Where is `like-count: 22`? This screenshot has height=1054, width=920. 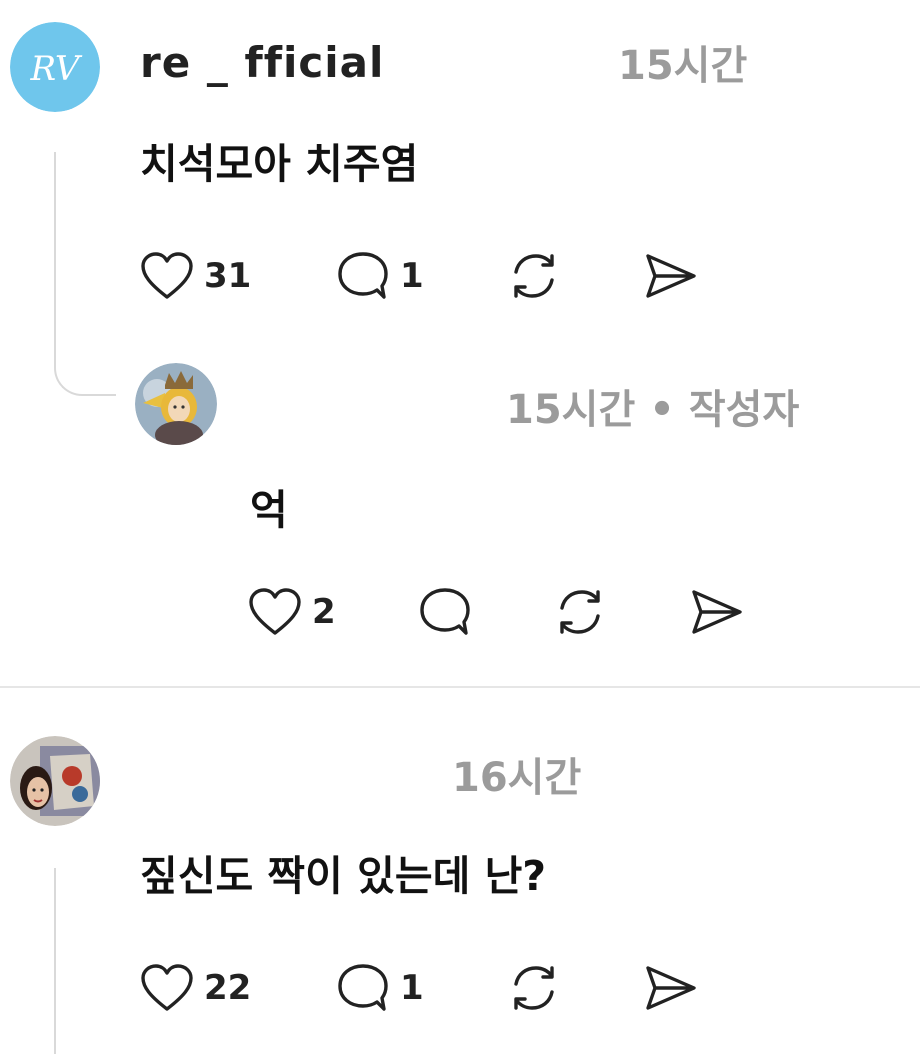 like-count: 22 is located at coordinates (228, 988).